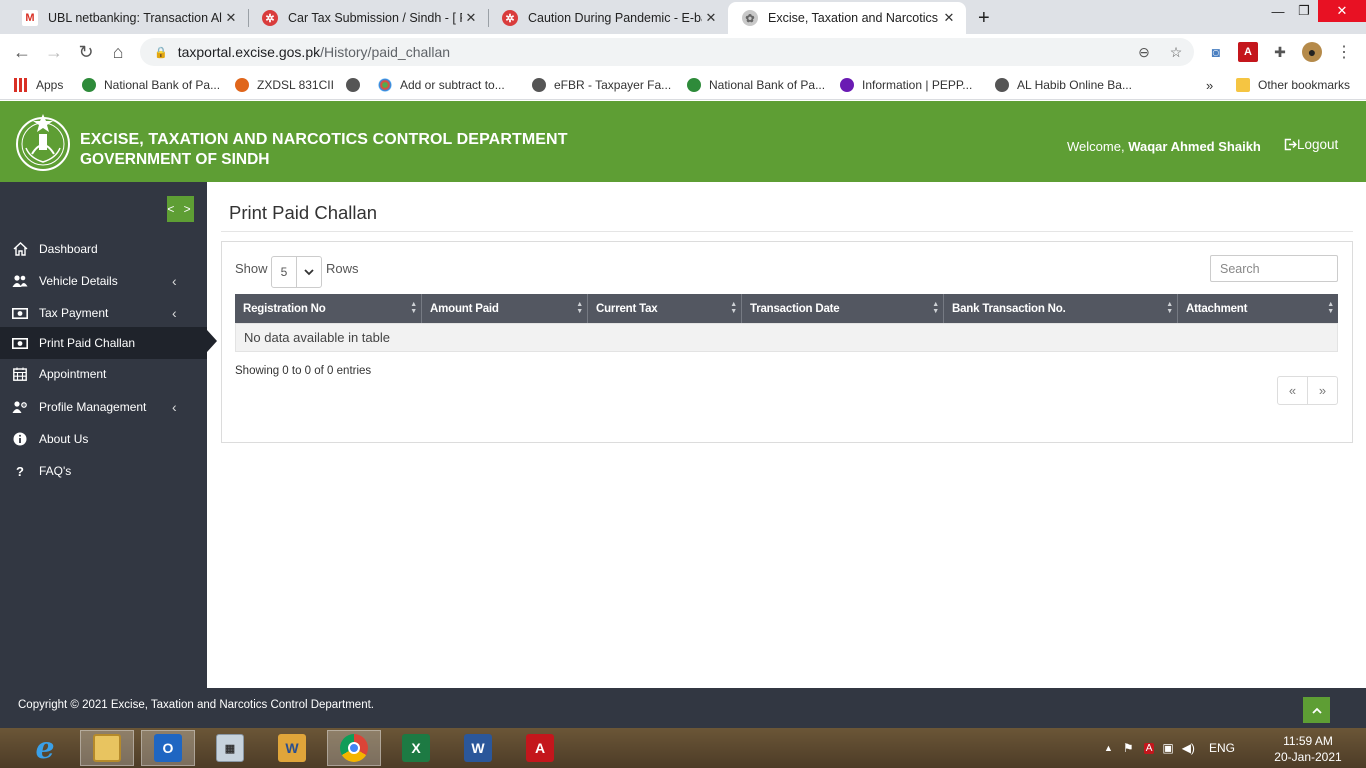 The image size is (1366, 768). Describe the element at coordinates (1308, 749) in the screenshot. I see `taskbar-clock: 11:59 AM 20-Jan-2021` at that location.